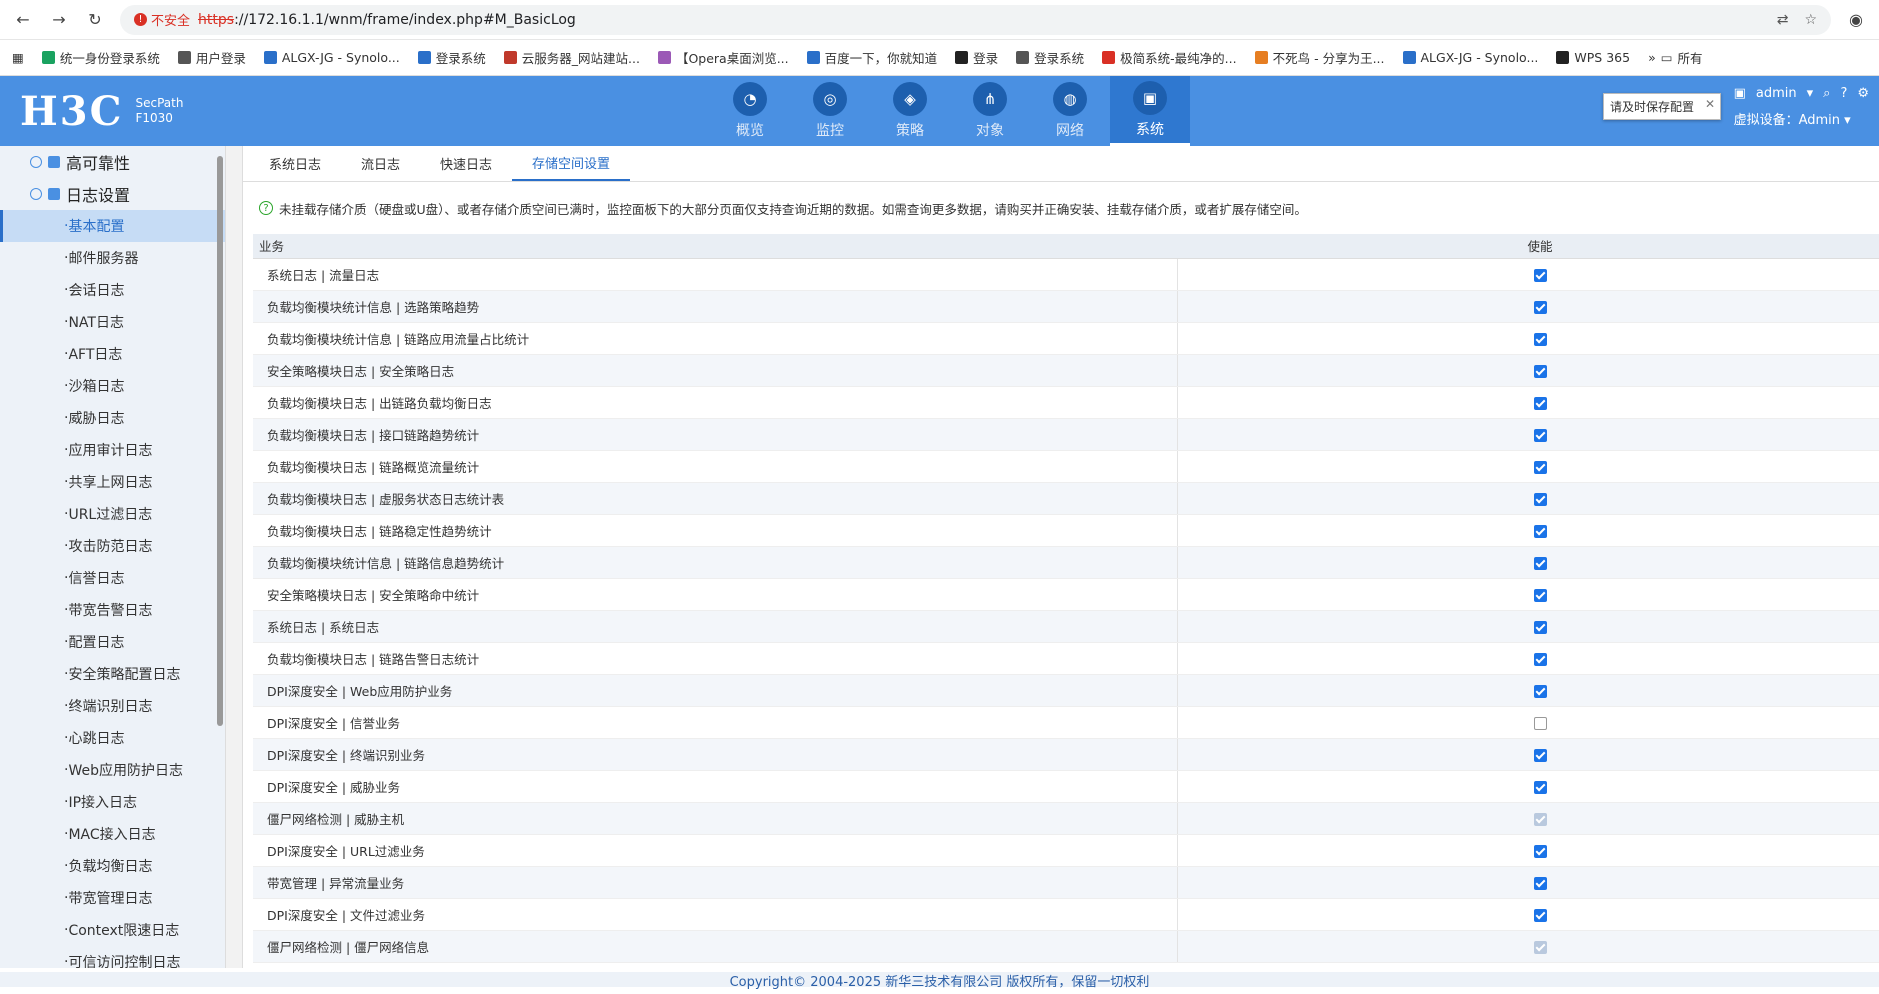 The image size is (1879, 994). I want to click on sidebar-item: · 安全策略配置日志, so click(112, 674).